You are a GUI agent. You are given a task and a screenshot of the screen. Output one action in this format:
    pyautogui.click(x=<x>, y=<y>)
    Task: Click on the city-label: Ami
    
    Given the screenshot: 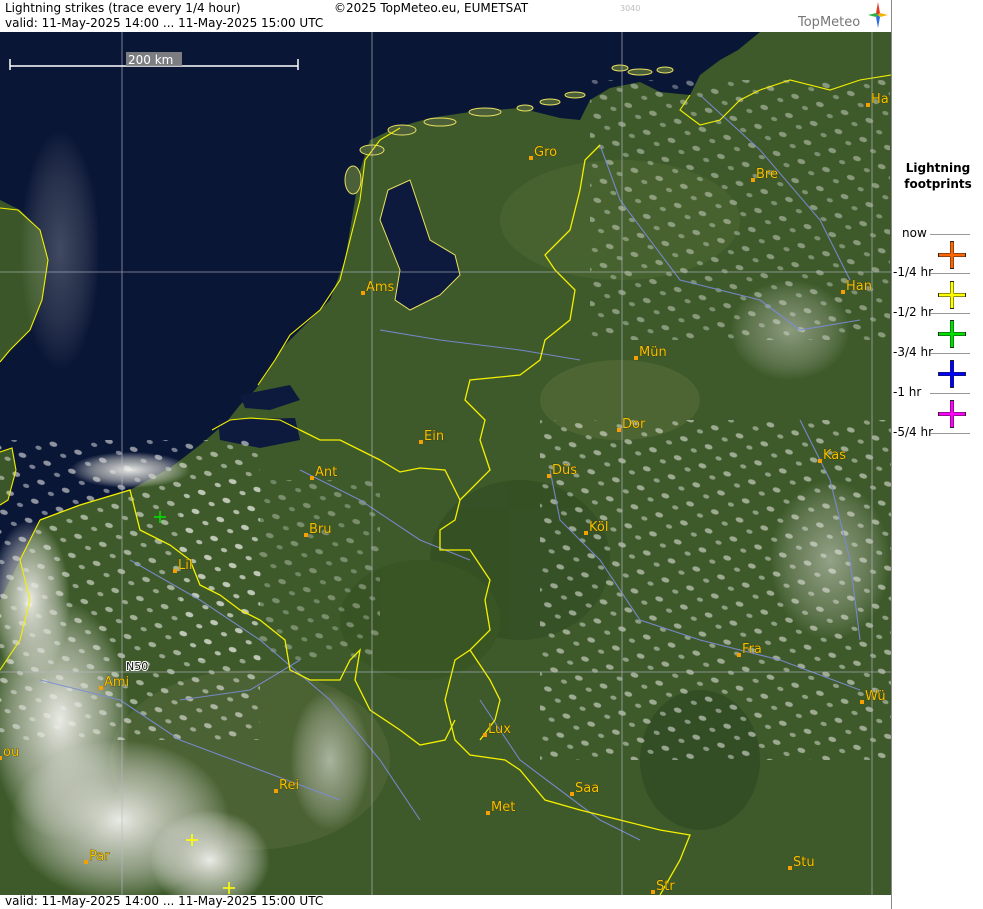 What is the action you would take?
    pyautogui.click(x=116, y=682)
    